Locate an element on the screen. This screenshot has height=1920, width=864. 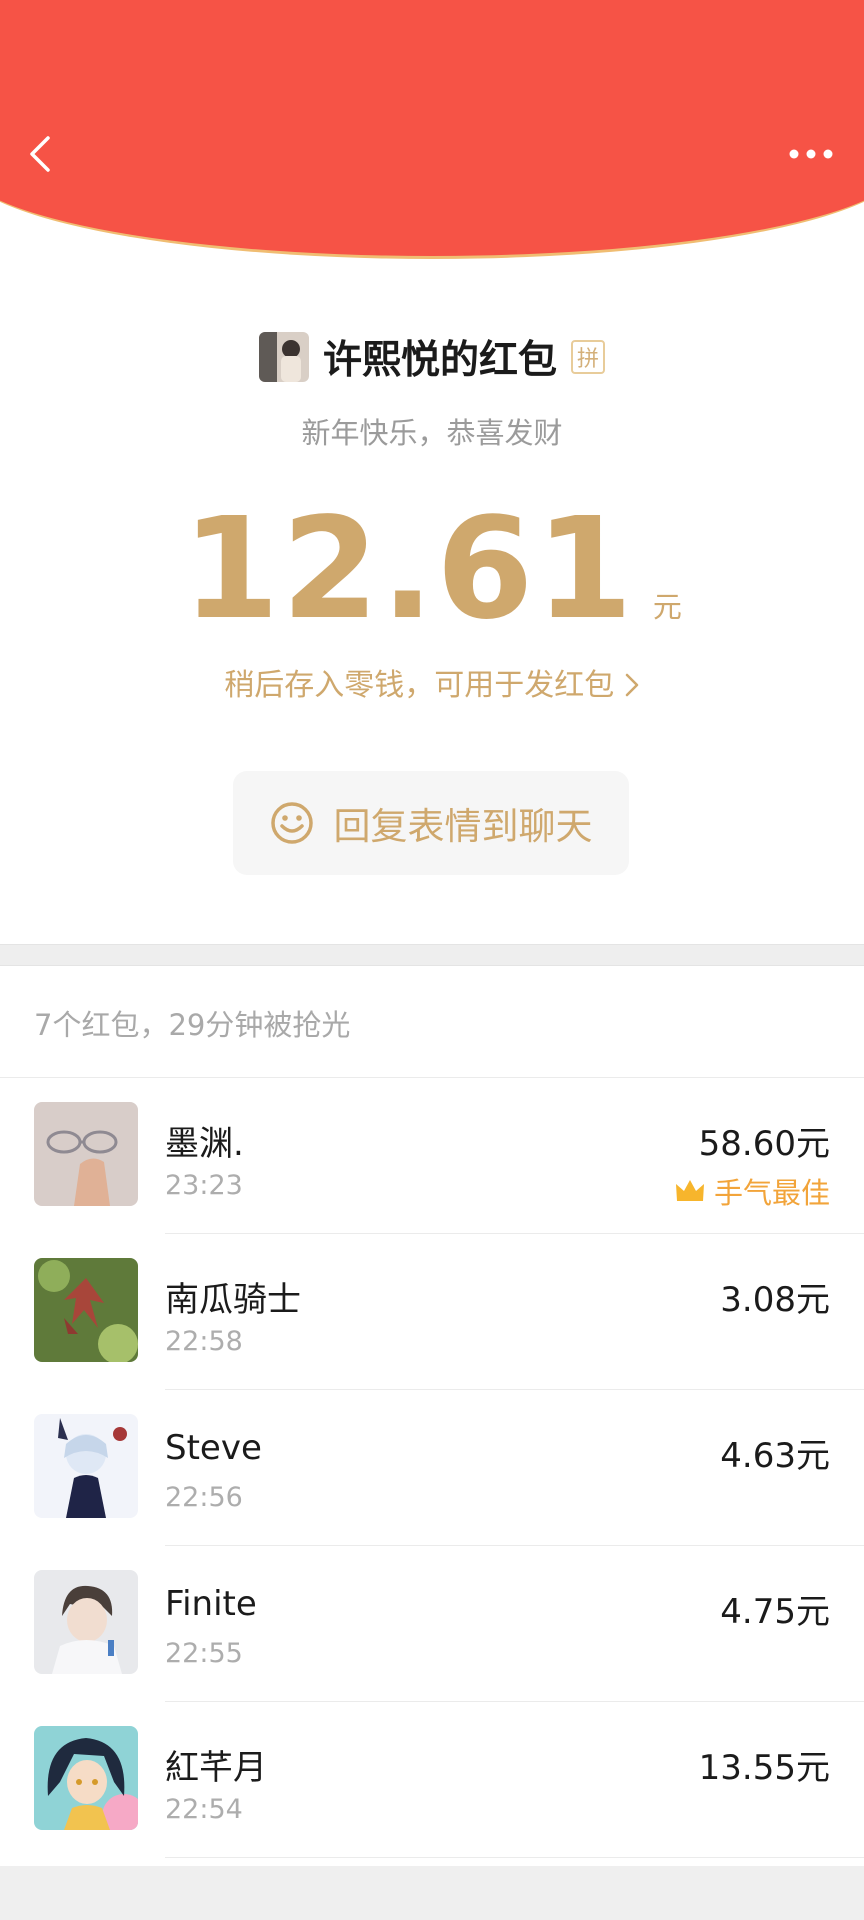
received-amount: 12.61 元 is located at coordinates (432, 570).